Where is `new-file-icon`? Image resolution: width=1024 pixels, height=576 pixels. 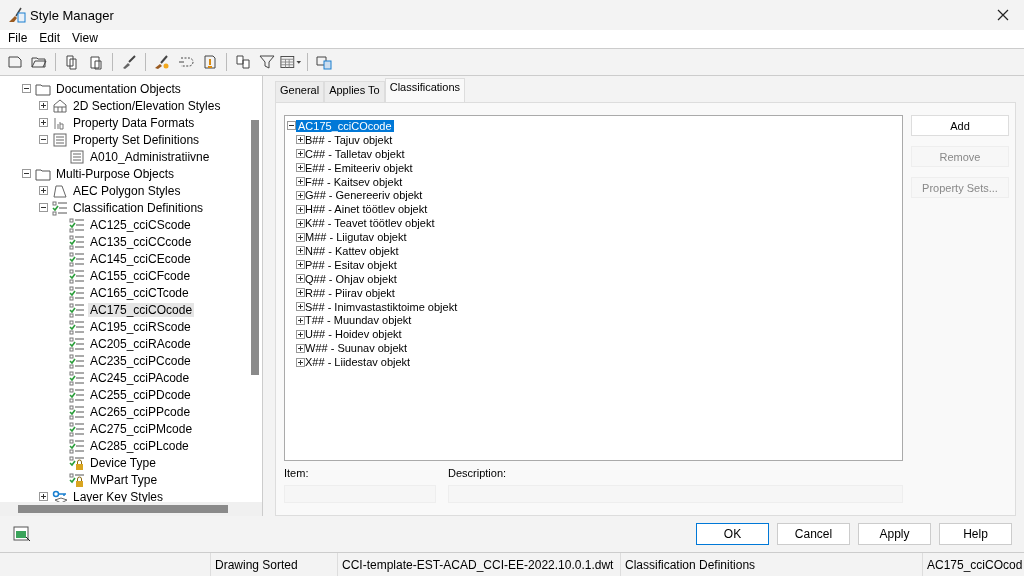
new-file-icon is located at coordinates (15, 62).